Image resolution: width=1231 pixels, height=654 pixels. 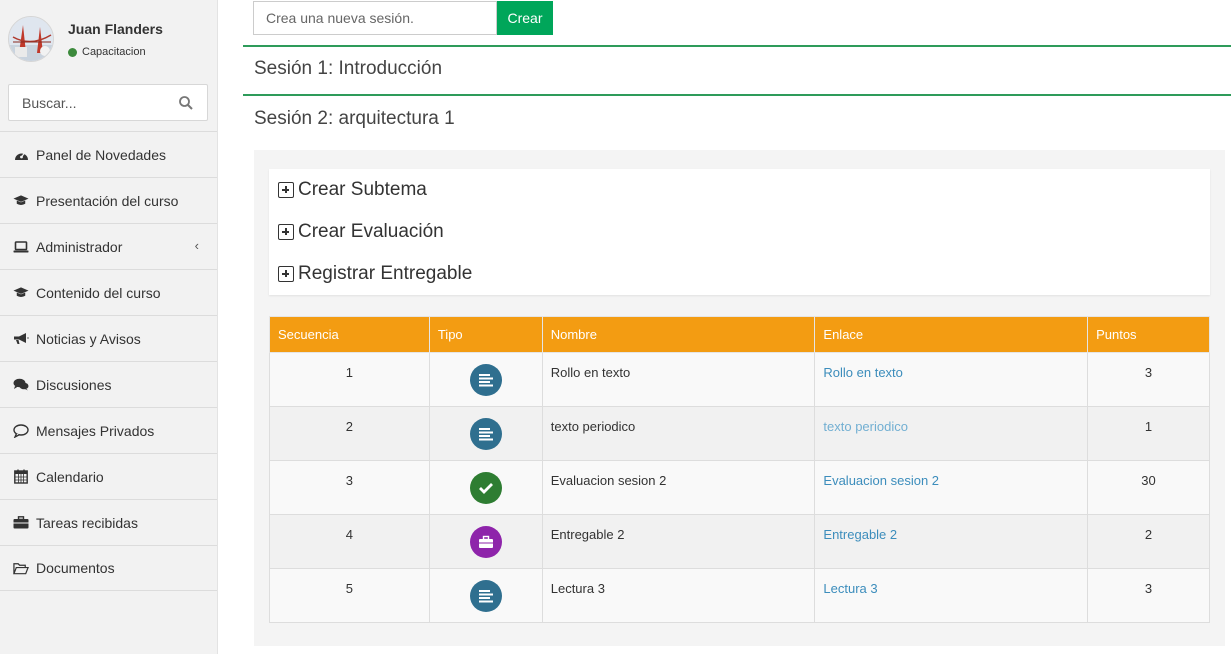 I want to click on search-input, so click(x=89, y=102).